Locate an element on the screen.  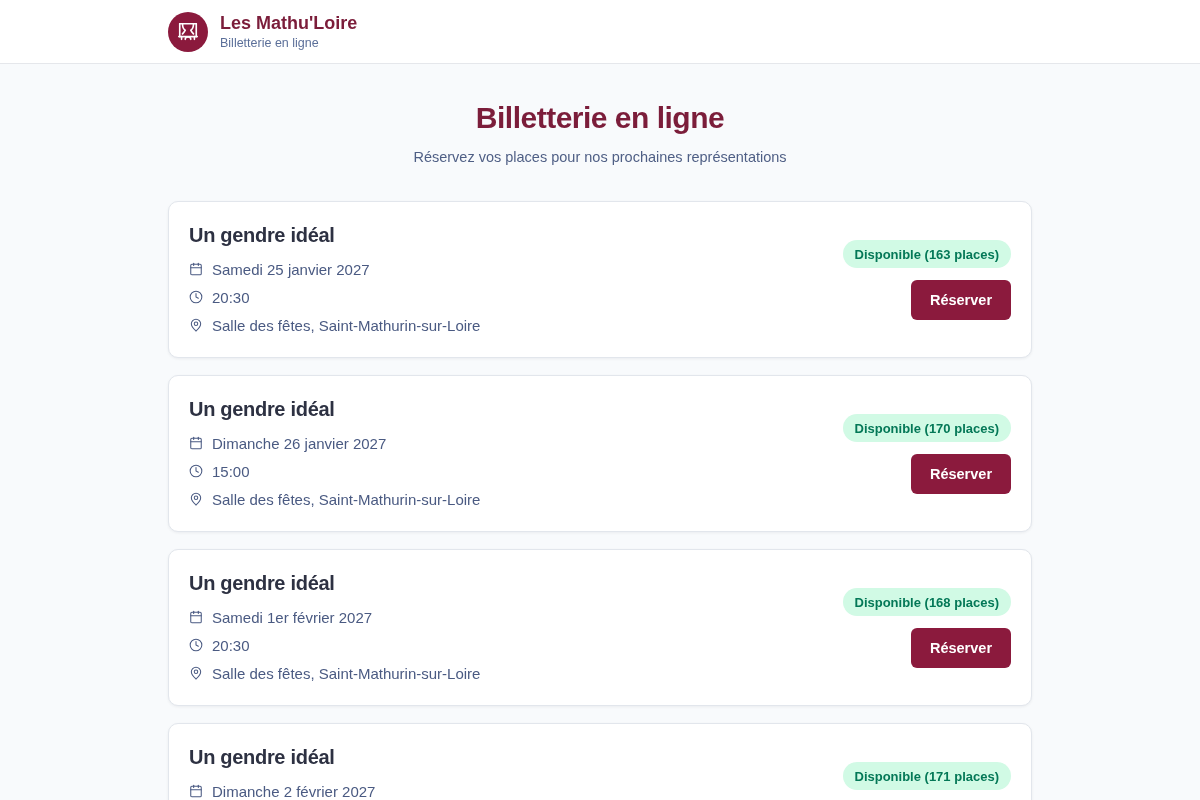
event-detail-text: Samedi 1er février 2027 is located at coordinates (292, 617).